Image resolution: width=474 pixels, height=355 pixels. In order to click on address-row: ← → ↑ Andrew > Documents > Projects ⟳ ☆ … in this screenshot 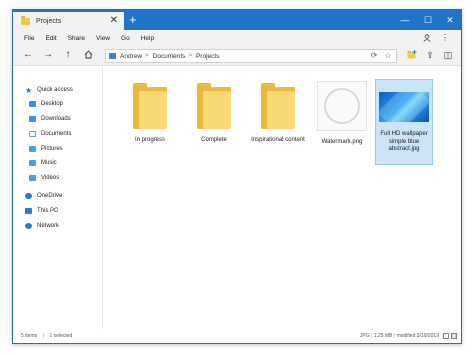, I will do `click(237, 56)`.